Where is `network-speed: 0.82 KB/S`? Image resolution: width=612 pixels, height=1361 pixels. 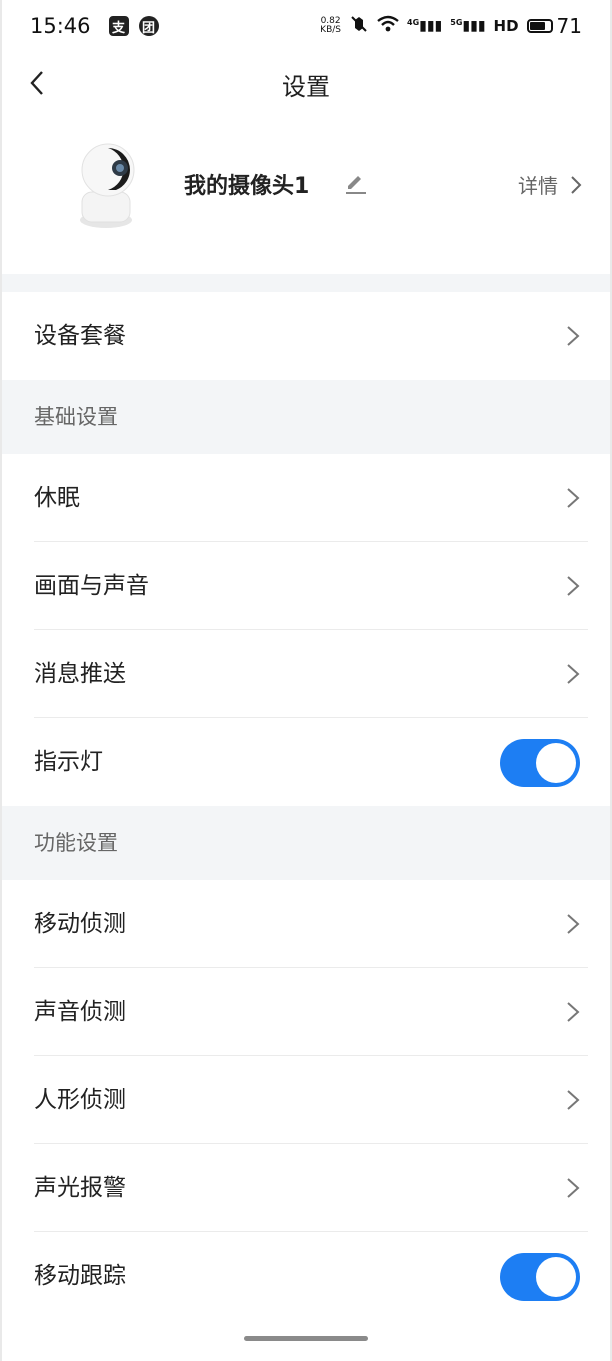 network-speed: 0.82 KB/S is located at coordinates (330, 25).